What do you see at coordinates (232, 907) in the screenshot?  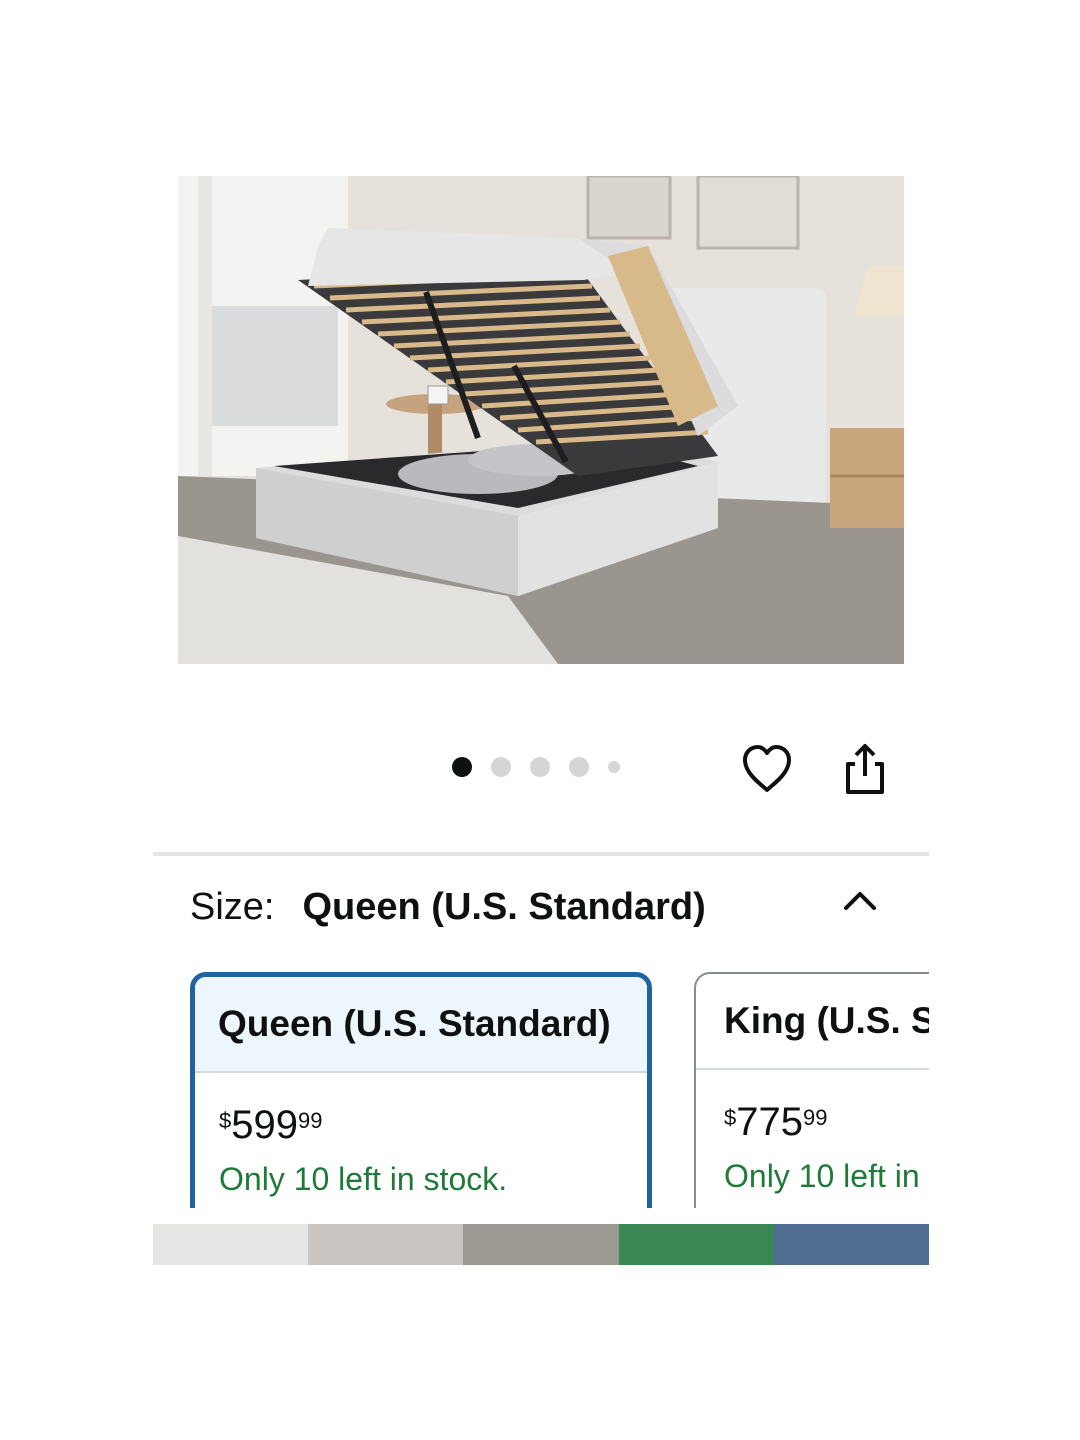 I see `size-label: Size:` at bounding box center [232, 907].